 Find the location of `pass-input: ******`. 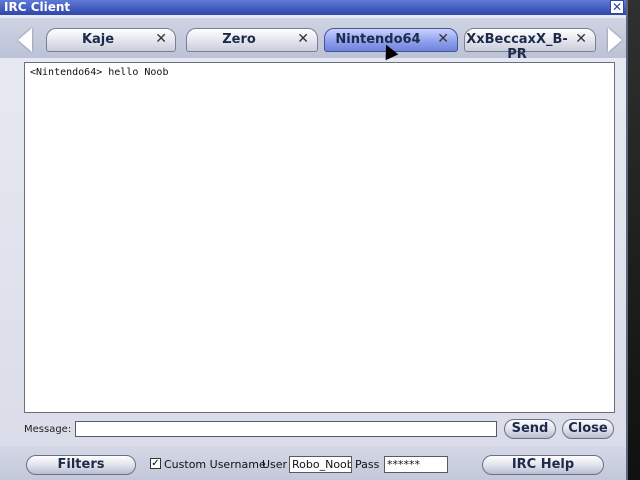

pass-input: ****** is located at coordinates (416, 464).